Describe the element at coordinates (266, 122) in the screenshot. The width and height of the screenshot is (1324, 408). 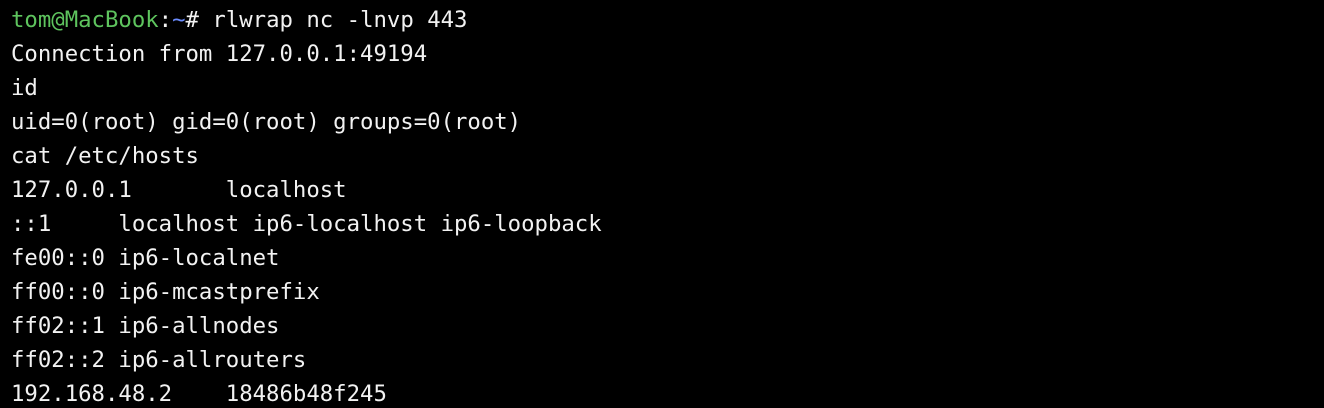
I see `output-line: uid=0(root) gid=0(root) groups=0(root)` at that location.